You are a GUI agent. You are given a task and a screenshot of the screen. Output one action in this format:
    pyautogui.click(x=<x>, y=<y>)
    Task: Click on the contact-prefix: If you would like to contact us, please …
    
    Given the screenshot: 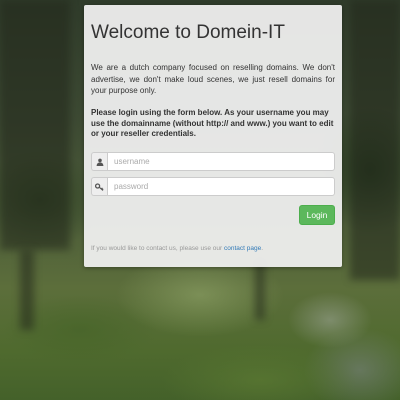 What is the action you would take?
    pyautogui.click(x=157, y=248)
    